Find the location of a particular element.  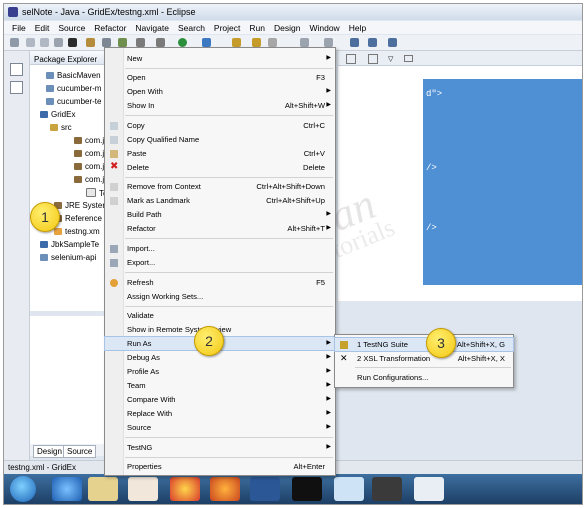

submenu-item-xsl-transformation: ✕ 2 XSL Transformation Alt+Shift+X, X is located at coordinates (424, 358).